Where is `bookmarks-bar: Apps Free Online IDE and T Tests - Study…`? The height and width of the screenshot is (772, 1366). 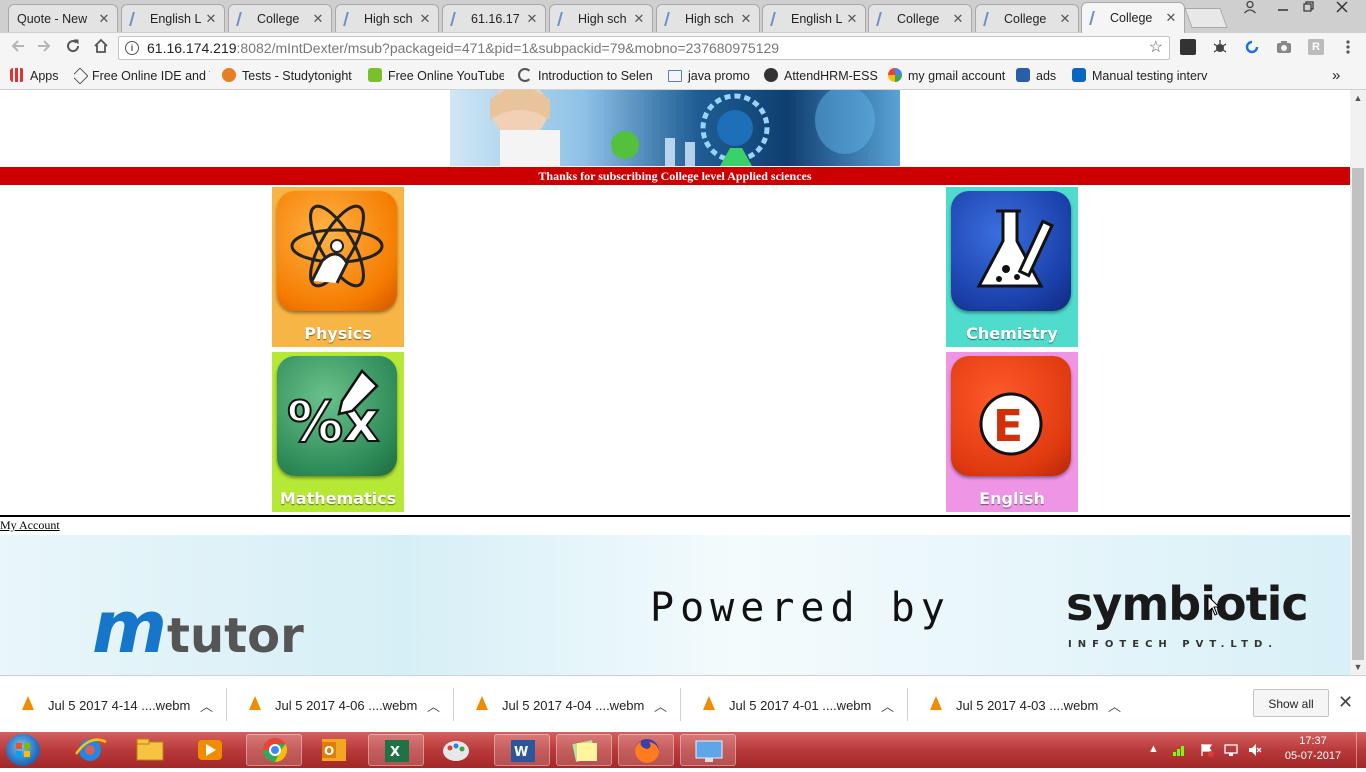 bookmarks-bar: Apps Free Online IDE and T Tests - Study… is located at coordinates (683, 76).